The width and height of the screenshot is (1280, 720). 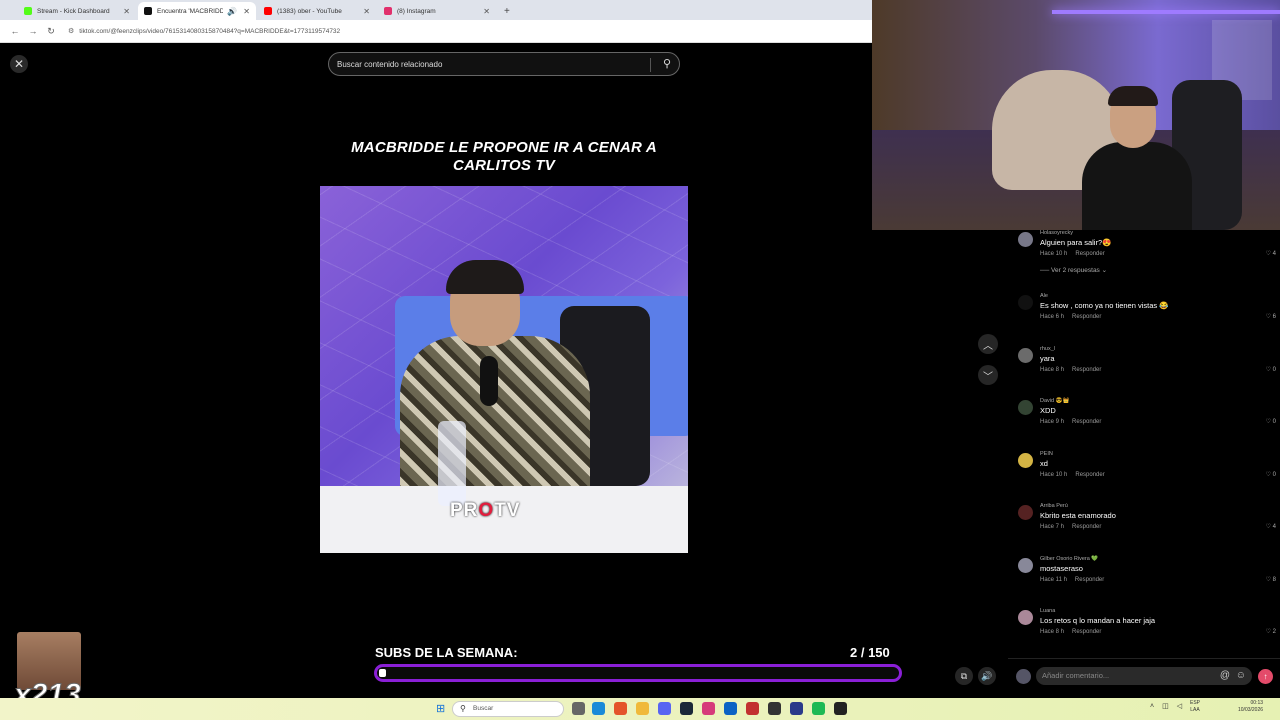 What do you see at coordinates (77, 11) in the screenshot?
I see `tab-kick-dashboard: Stream - Kick Dashboard ✕` at bounding box center [77, 11].